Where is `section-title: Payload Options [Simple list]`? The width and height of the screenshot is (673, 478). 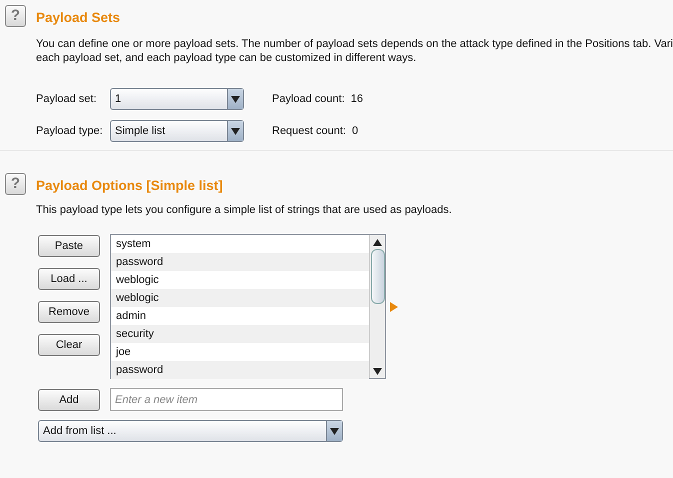
section-title: Payload Options [Simple list] is located at coordinates (129, 186).